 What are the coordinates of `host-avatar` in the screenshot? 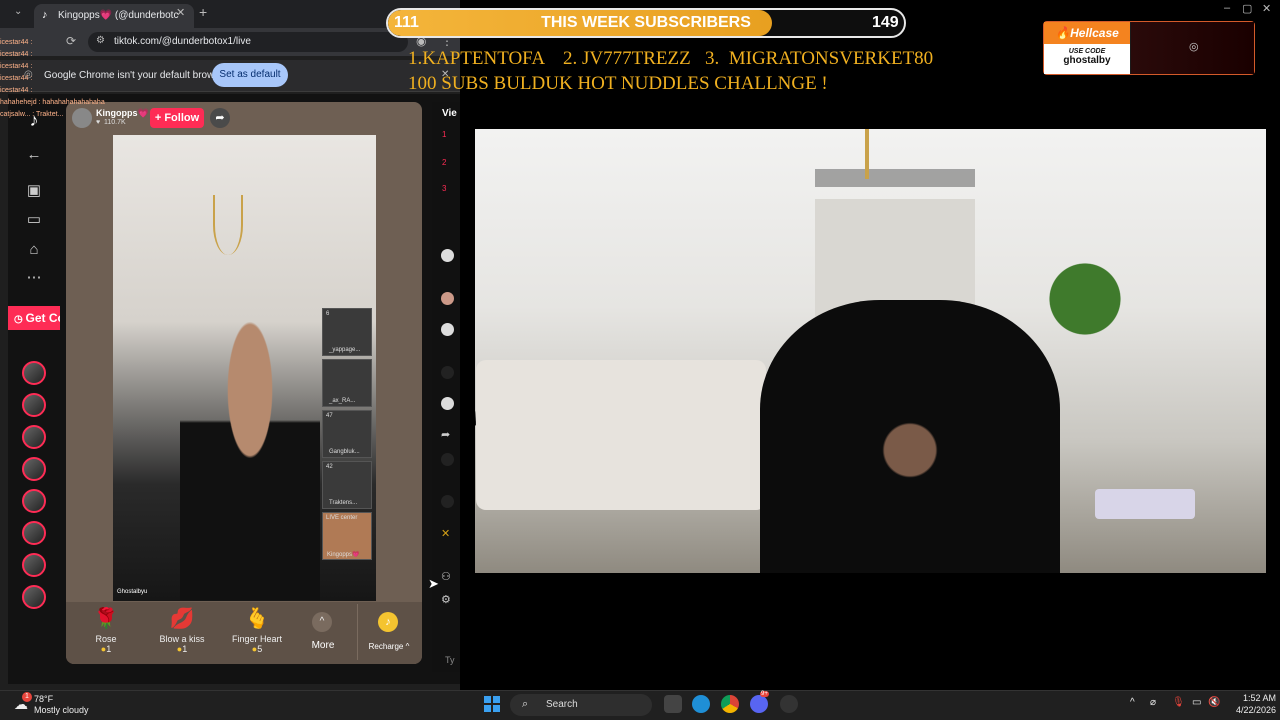 It's located at (82, 118).